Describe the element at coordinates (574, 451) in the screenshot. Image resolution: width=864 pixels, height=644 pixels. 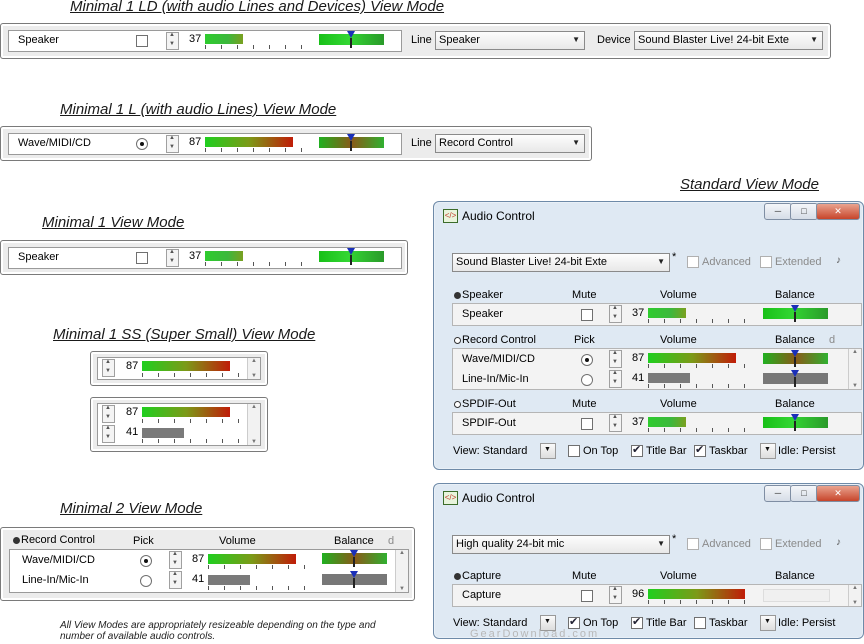
I see `on-top-checkbox` at that location.